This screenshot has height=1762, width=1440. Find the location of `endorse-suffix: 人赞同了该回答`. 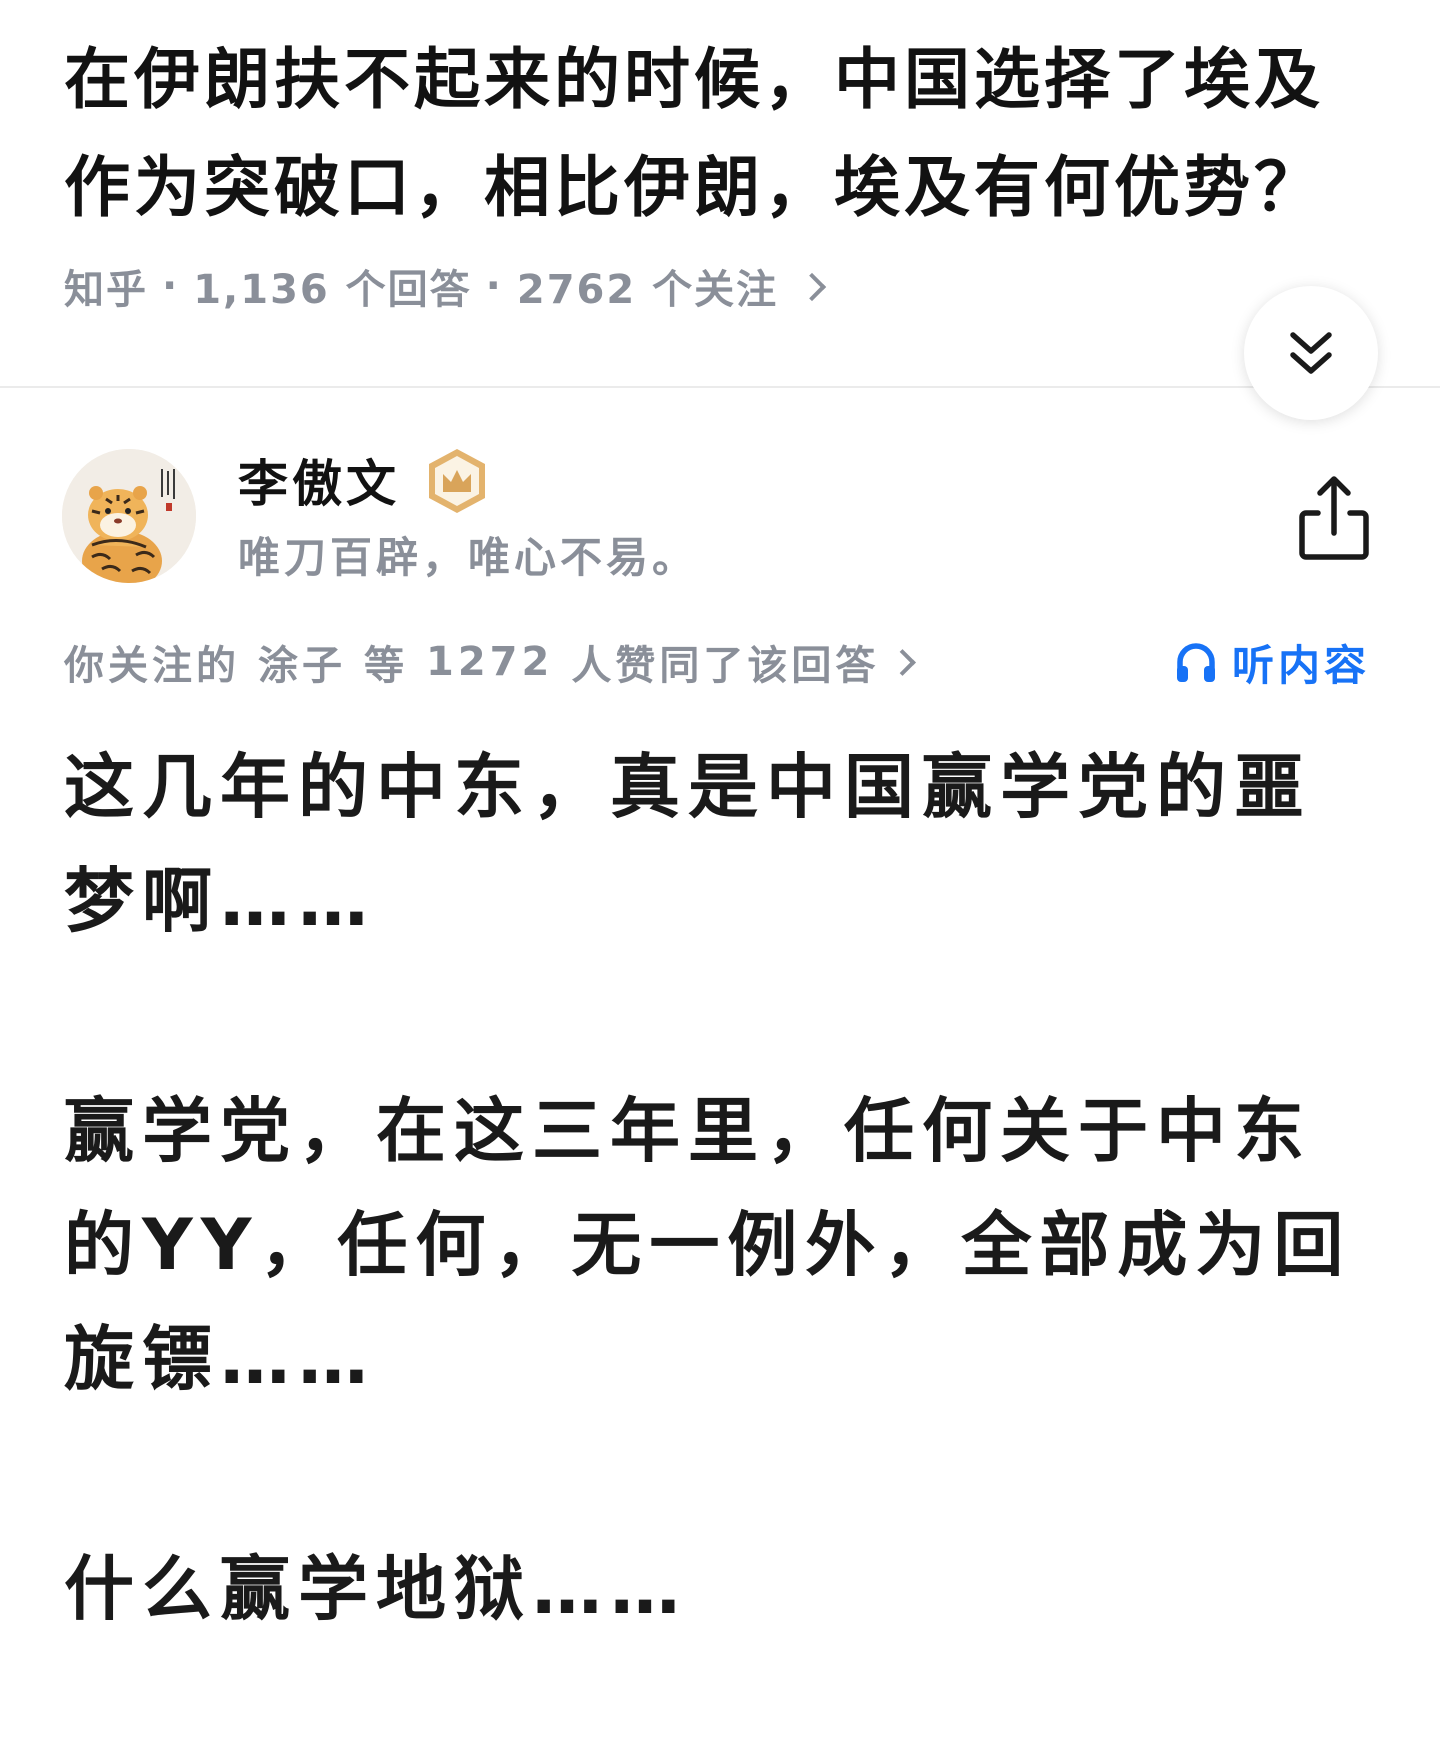

endorse-suffix: 人赞同了该回答 is located at coordinates (725, 666).